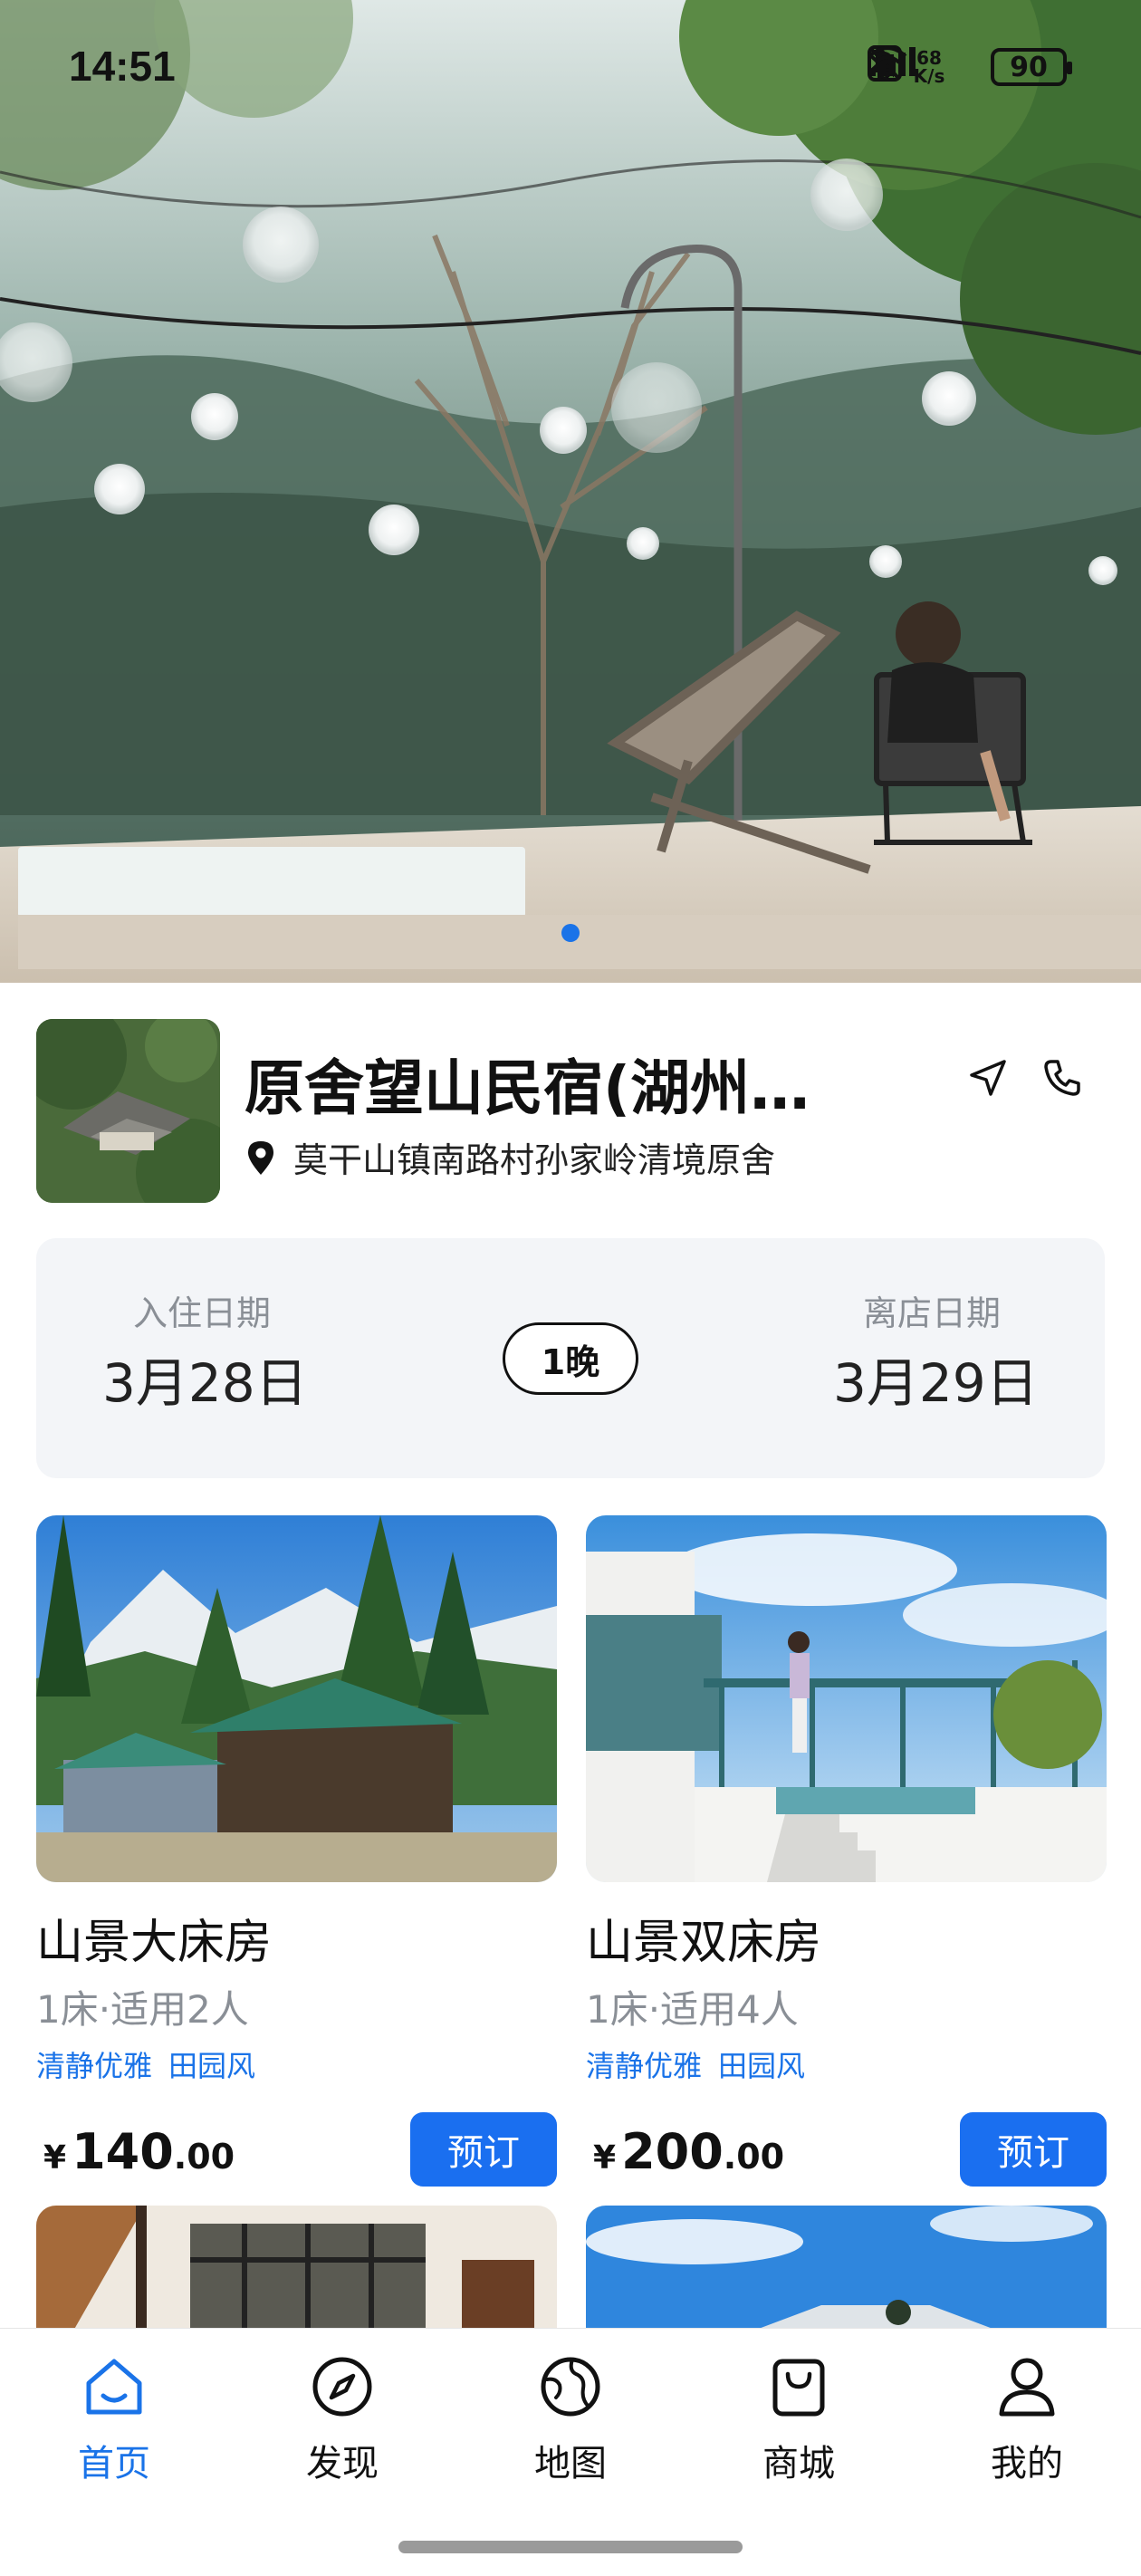 The height and width of the screenshot is (2576, 1141). What do you see at coordinates (704, 1943) in the screenshot?
I see `room-title: 山景双床房` at bounding box center [704, 1943].